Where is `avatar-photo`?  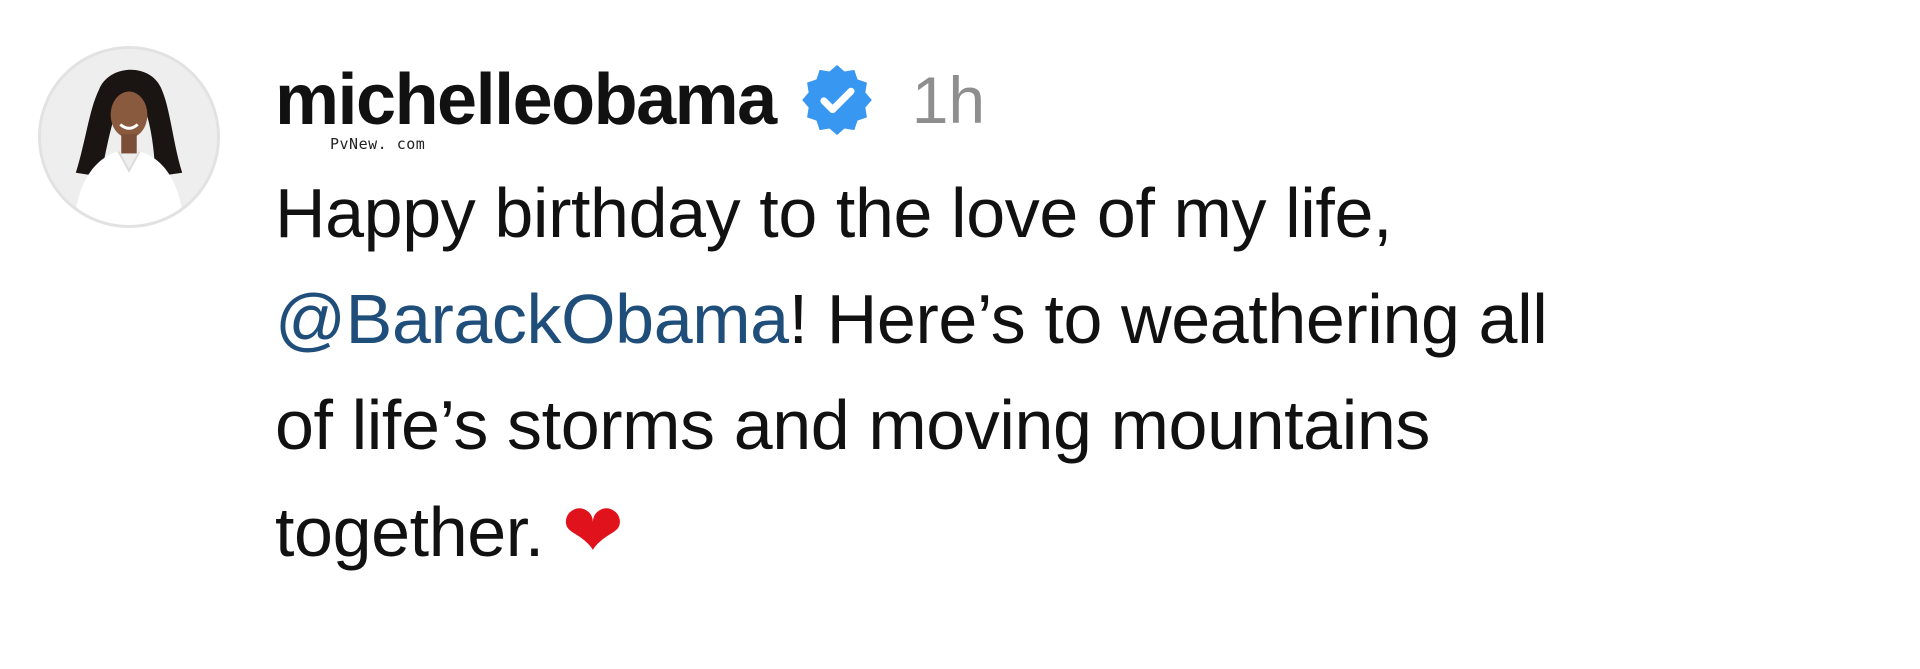
avatar-photo is located at coordinates (129, 137).